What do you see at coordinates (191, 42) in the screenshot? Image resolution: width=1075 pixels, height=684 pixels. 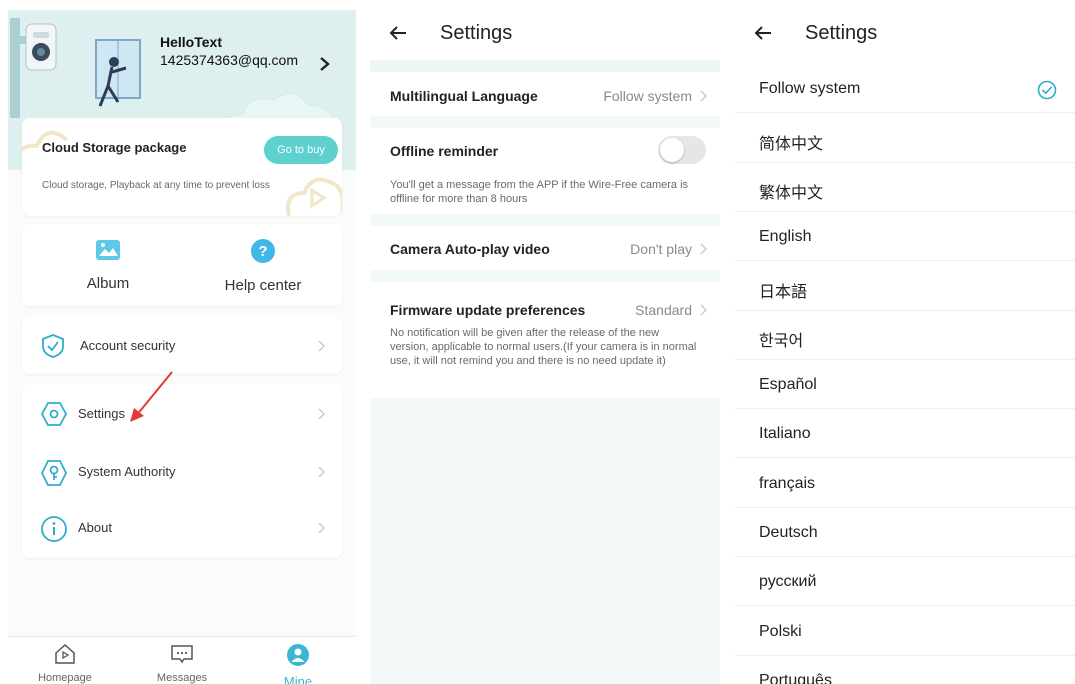 I see `user-name: HelloText` at bounding box center [191, 42].